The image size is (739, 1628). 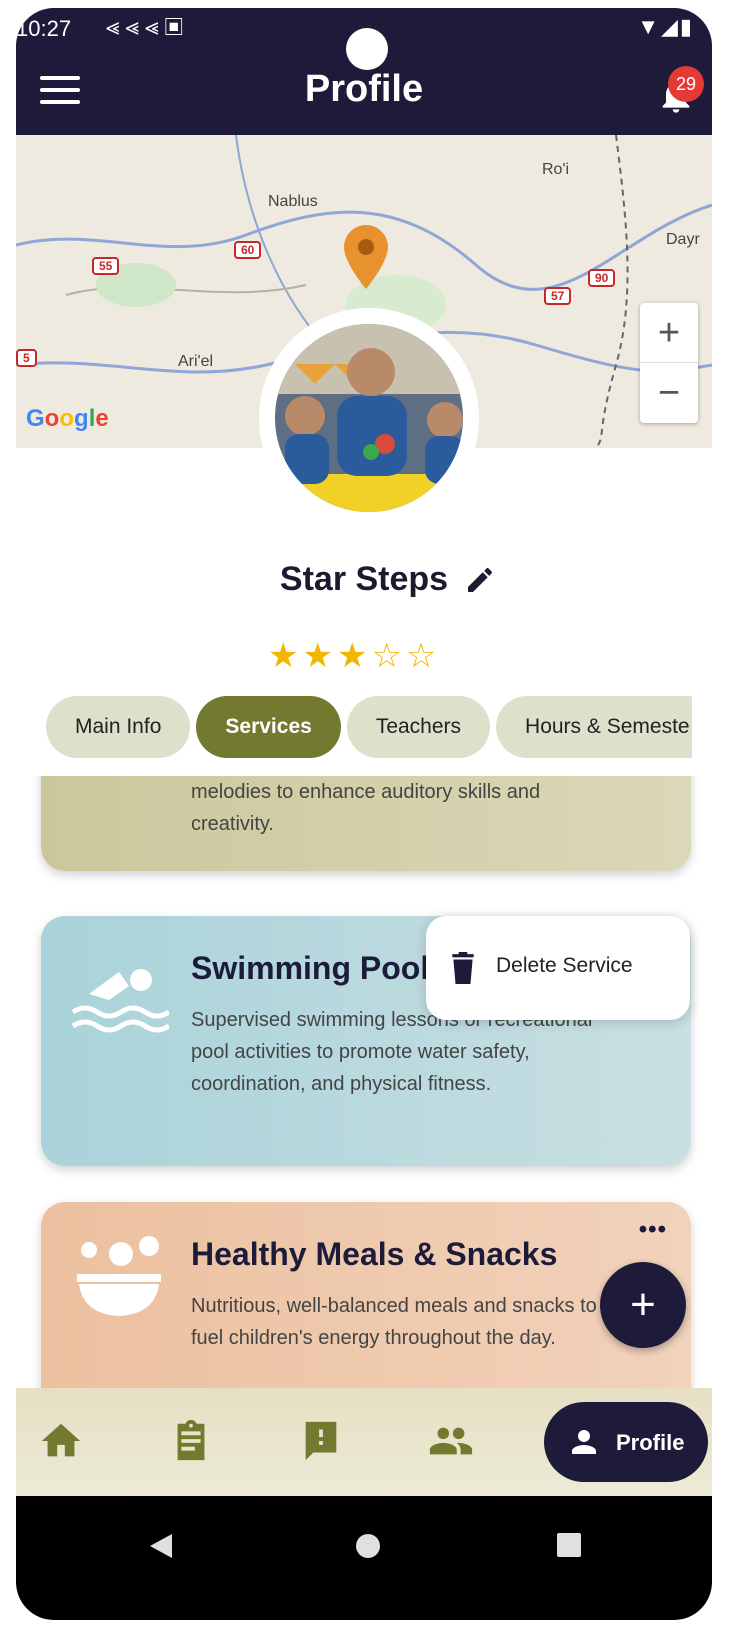 I want to click on app-bar: 10:27 ⪡⪡⪡▣ ▼◢▮ Profile 29, so click(x=364, y=71).